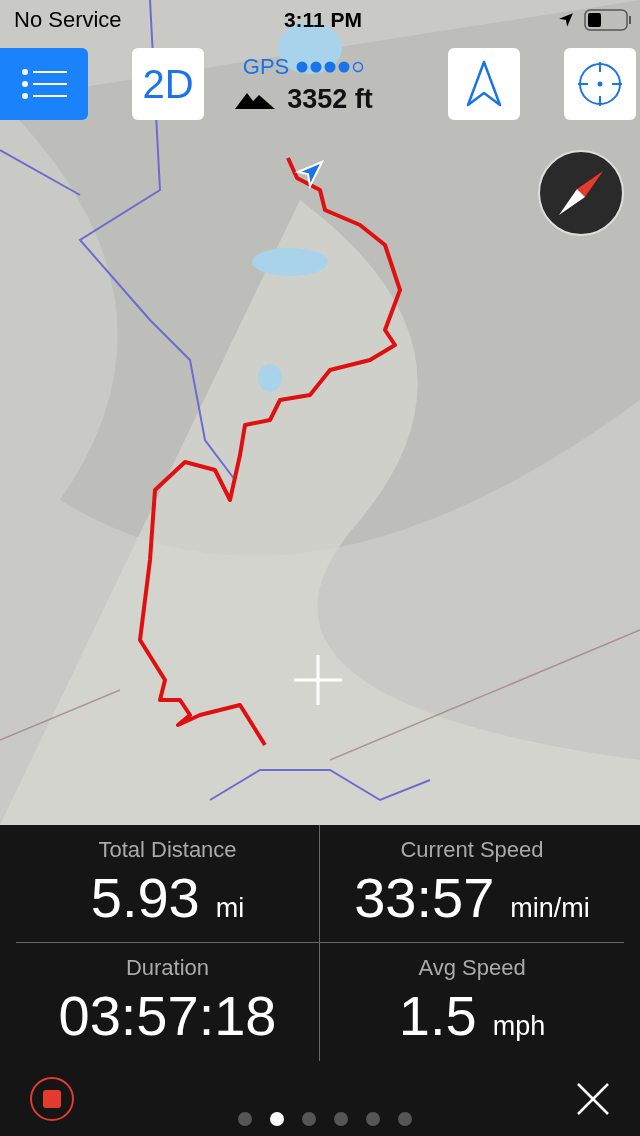  I want to click on stop-recording-button, so click(52, 1098).